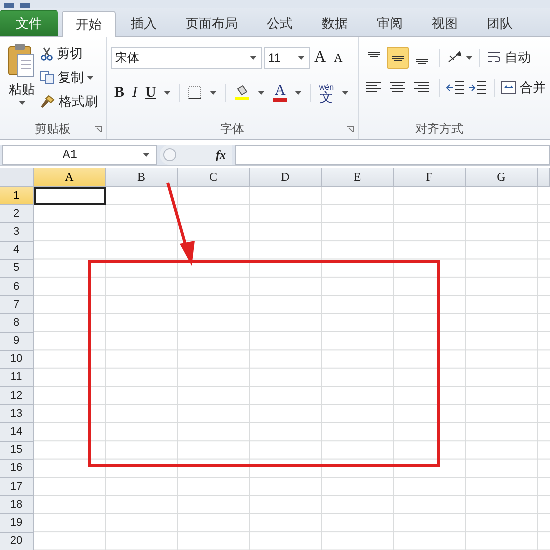 The width and height of the screenshot is (550, 550). What do you see at coordinates (70, 177) in the screenshot?
I see `column-header: A` at bounding box center [70, 177].